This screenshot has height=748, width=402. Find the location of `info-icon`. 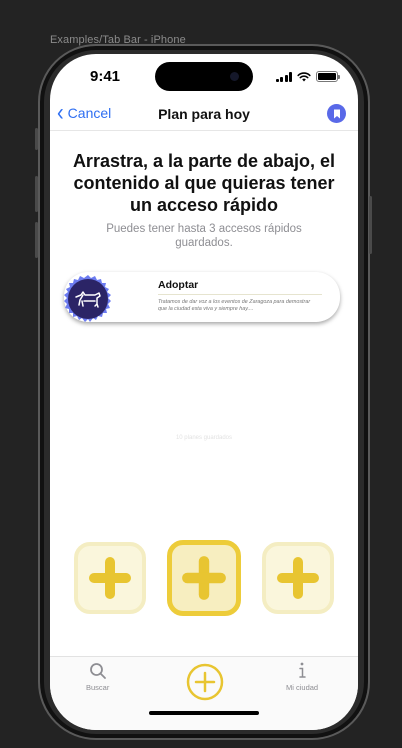

info-icon is located at coordinates (302, 670).